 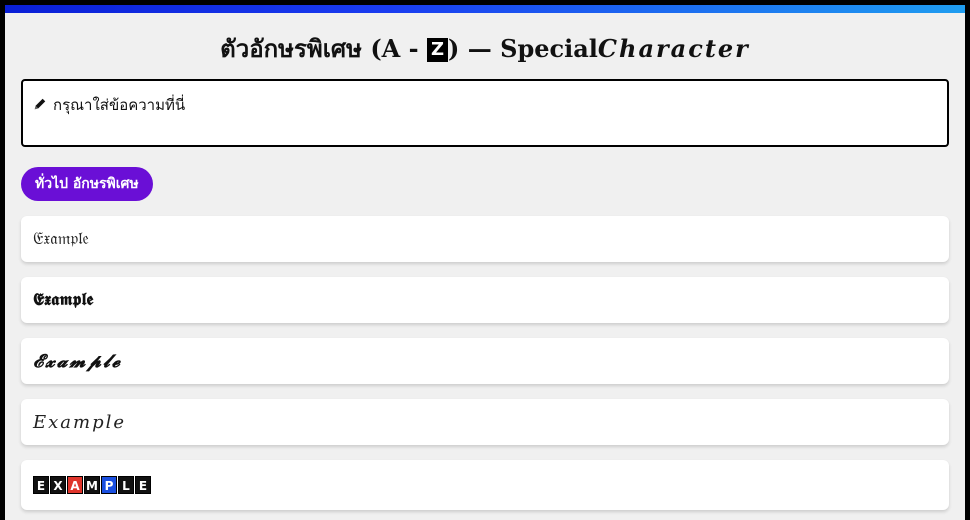 I want to click on result-card-bold-fraktur: 𝕰𝖝𝖆𝖒𝖕𝖑𝖊, so click(x=485, y=300).